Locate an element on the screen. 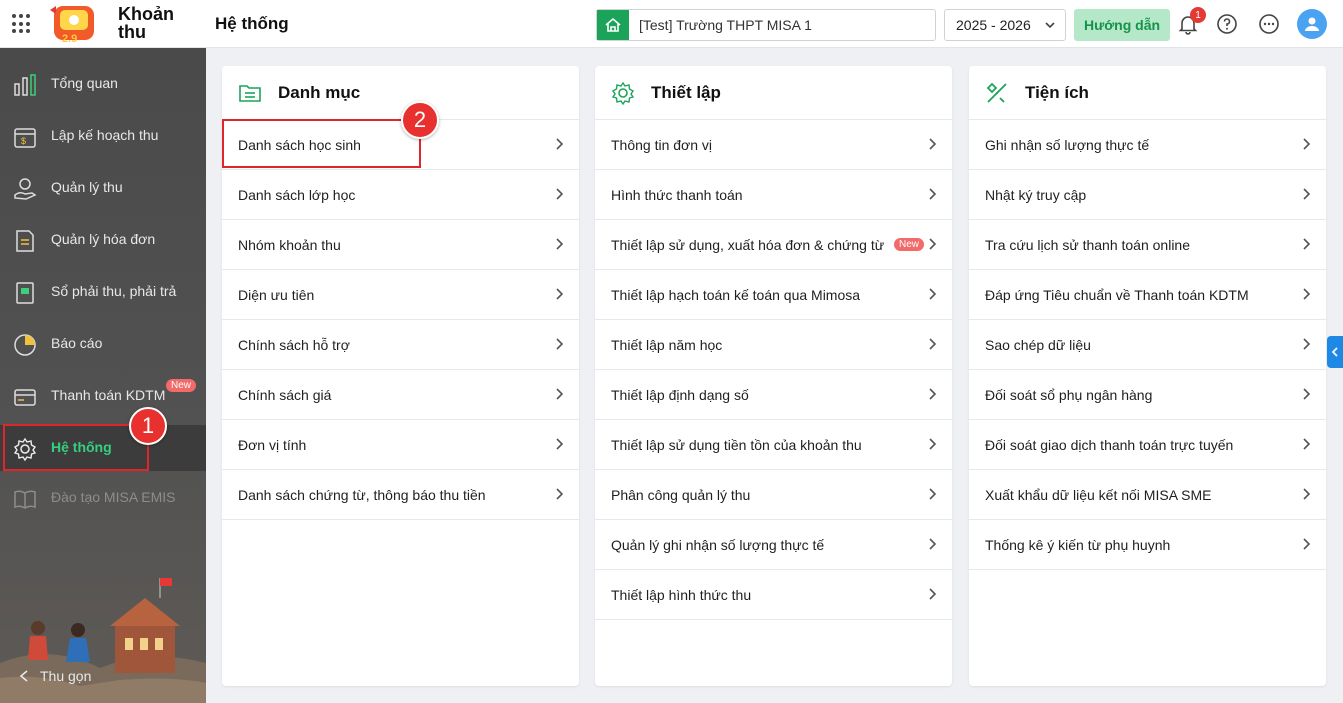 The image size is (1343, 703). ledger-book-icon is located at coordinates (25, 293).